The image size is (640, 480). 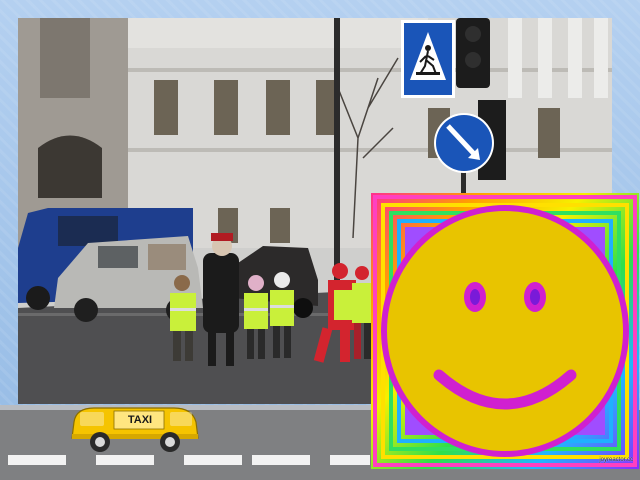 What do you see at coordinates (140, 420) in the screenshot?
I see `taxi-label: TAXI` at bounding box center [140, 420].